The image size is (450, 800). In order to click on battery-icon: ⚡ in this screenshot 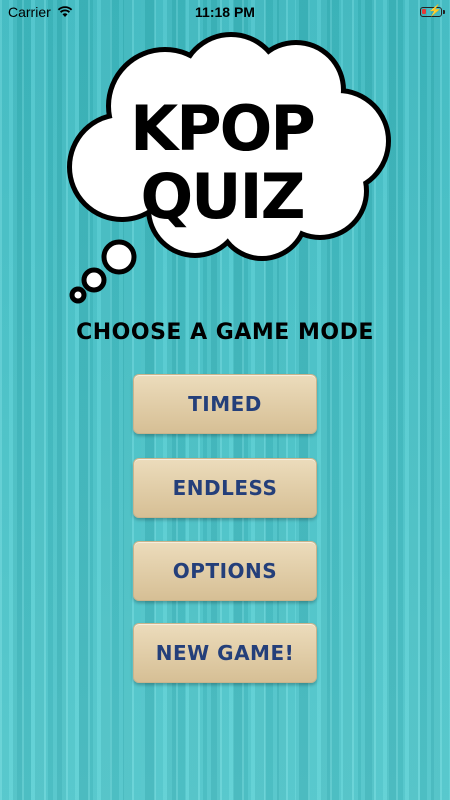, I will do `click(432, 11)`.